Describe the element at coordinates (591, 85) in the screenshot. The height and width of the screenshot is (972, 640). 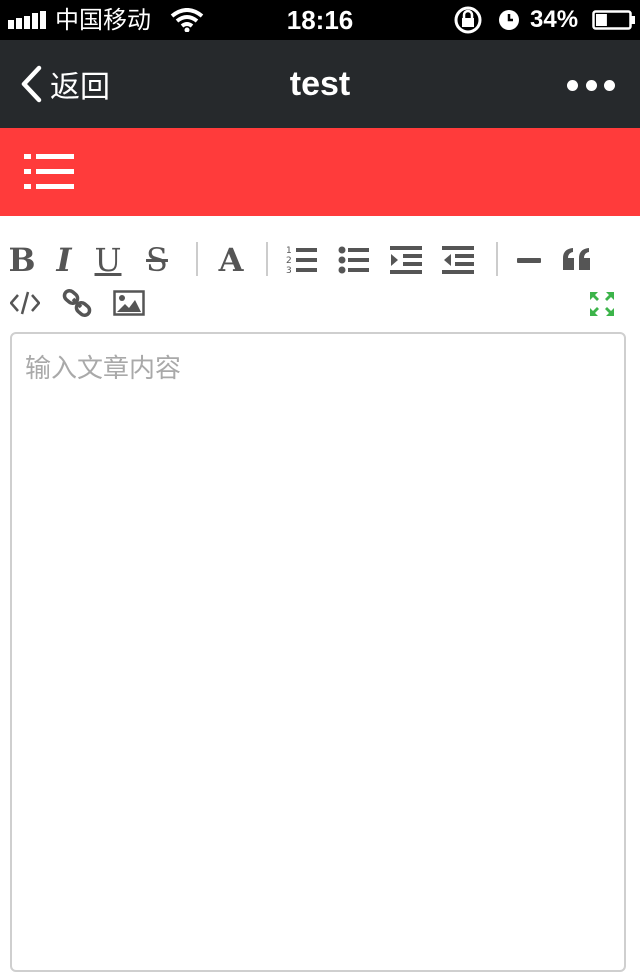
I see `more-dots-icon` at that location.